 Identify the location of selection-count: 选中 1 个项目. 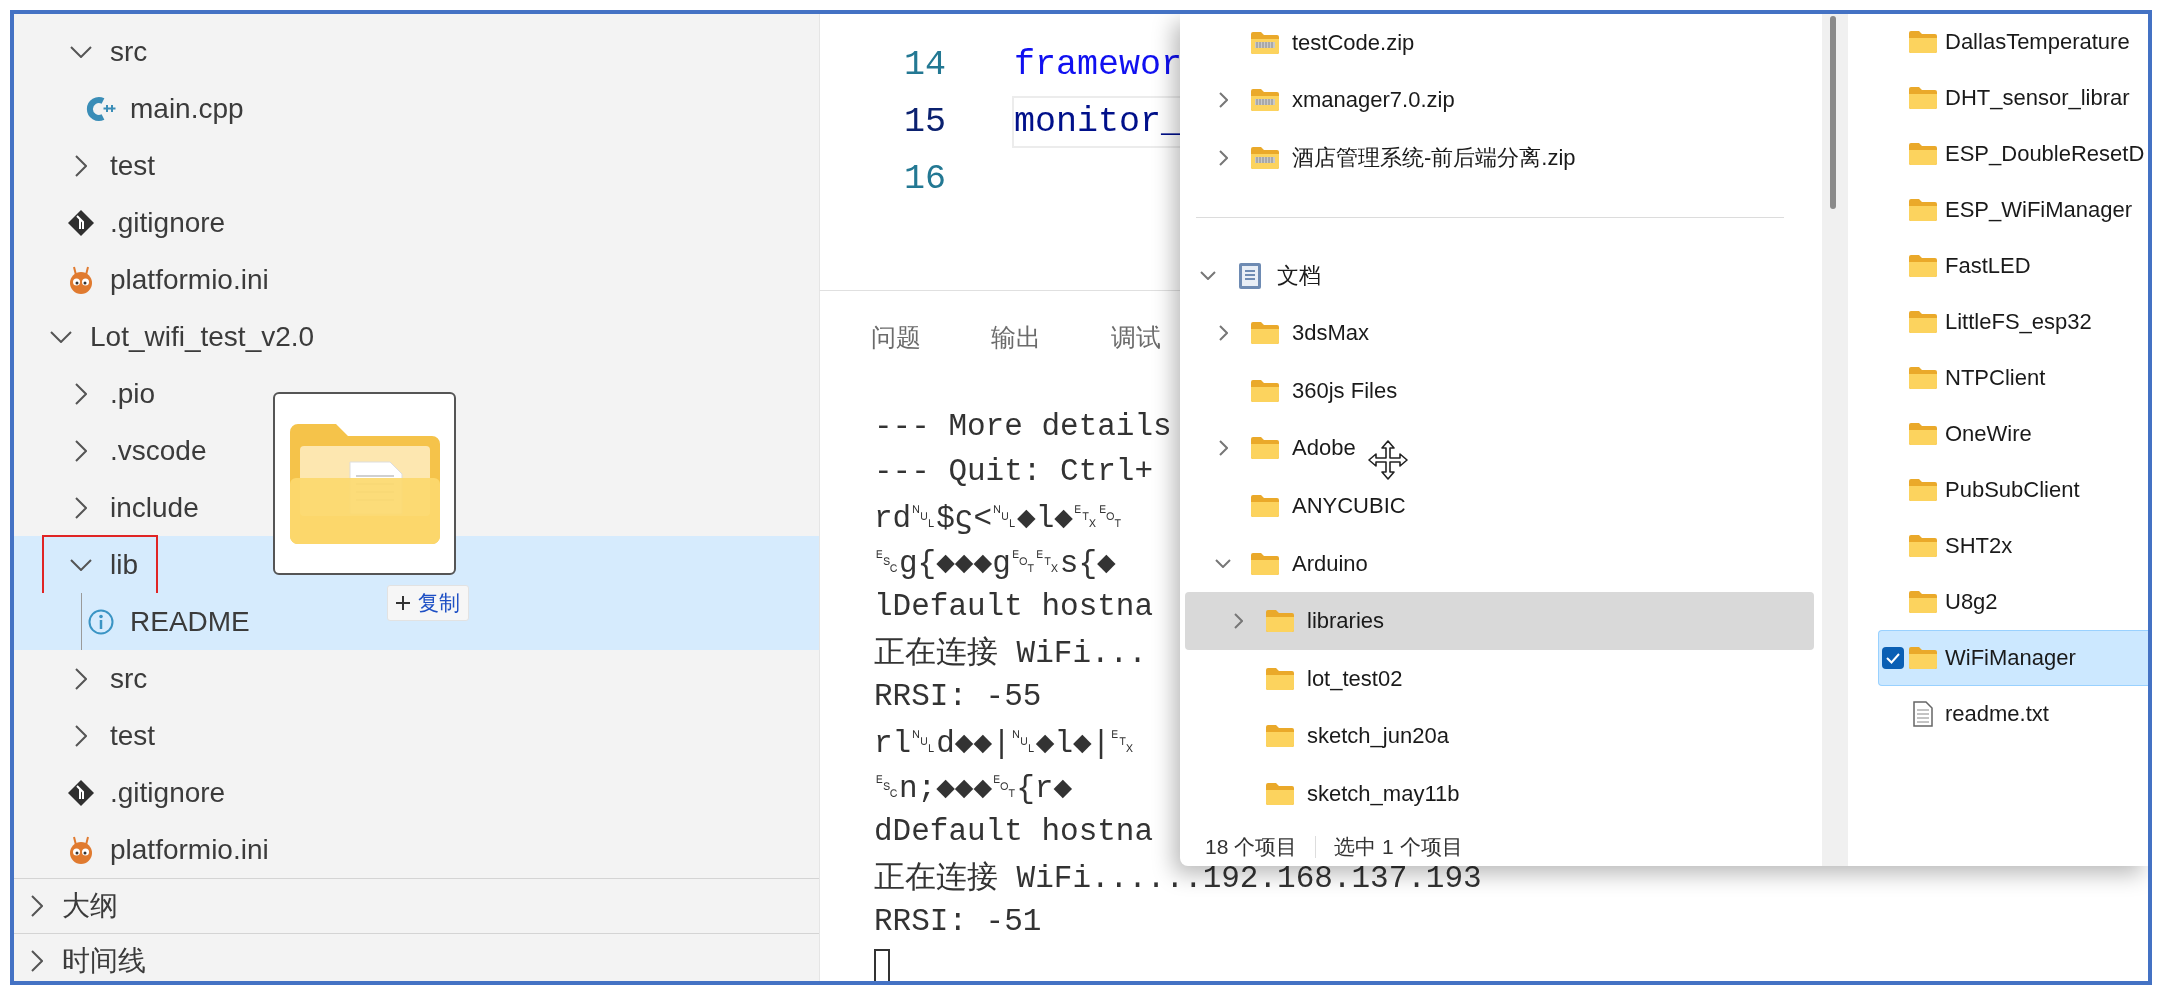
(1398, 847).